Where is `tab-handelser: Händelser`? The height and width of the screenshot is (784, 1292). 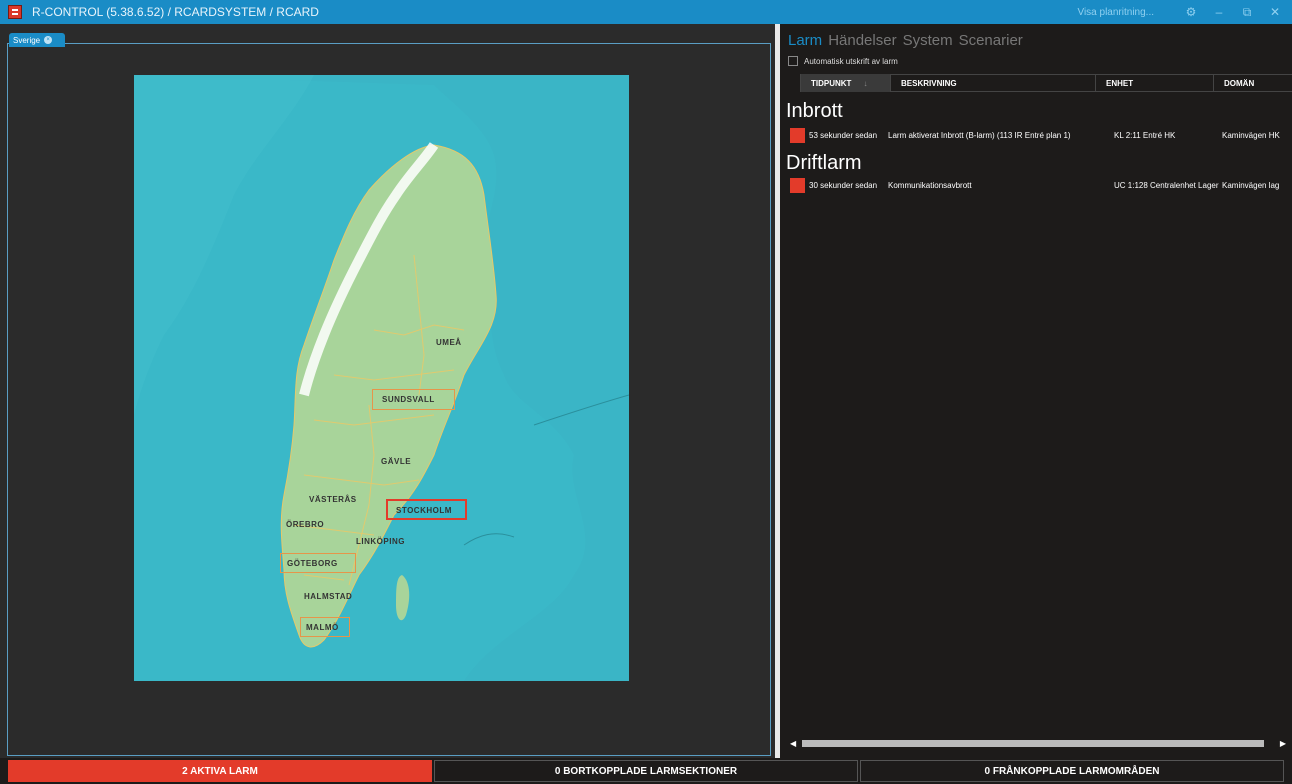 tab-handelser: Händelser is located at coordinates (862, 40).